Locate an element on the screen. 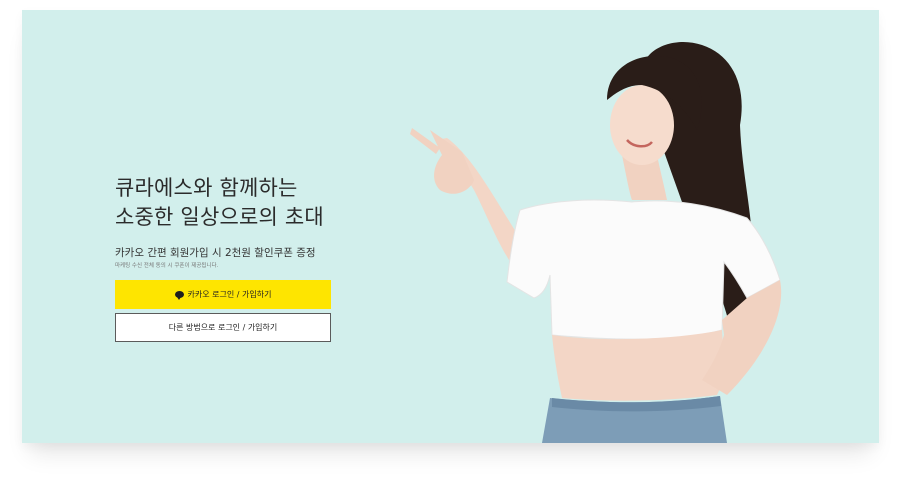  face is located at coordinates (642, 125).